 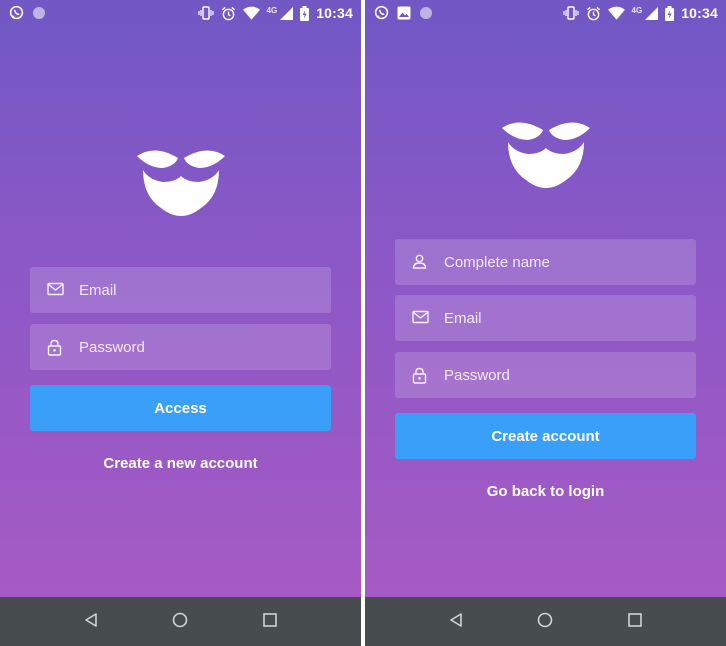 What do you see at coordinates (545, 491) in the screenshot?
I see `back-to-login-link: Go back to login` at bounding box center [545, 491].